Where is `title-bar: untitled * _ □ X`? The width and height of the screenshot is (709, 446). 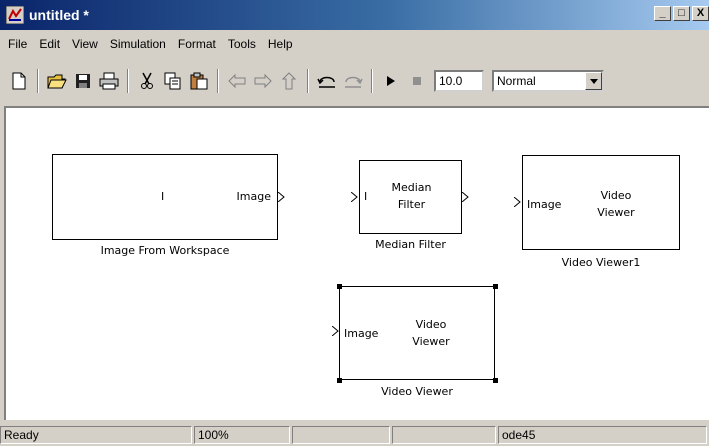
title-bar: untitled * _ □ X is located at coordinates (354, 15).